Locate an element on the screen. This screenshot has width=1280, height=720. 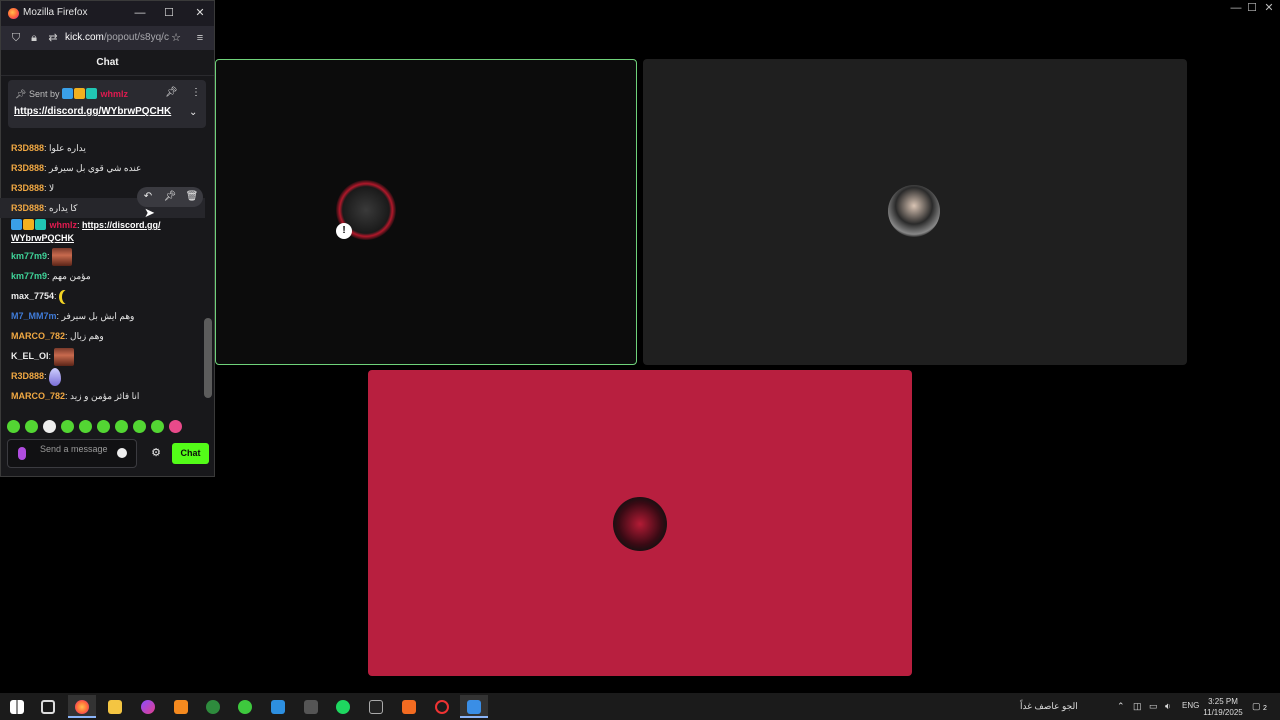
chat-message: R3D888: يداره علوا is located at coordinates (48, 148).